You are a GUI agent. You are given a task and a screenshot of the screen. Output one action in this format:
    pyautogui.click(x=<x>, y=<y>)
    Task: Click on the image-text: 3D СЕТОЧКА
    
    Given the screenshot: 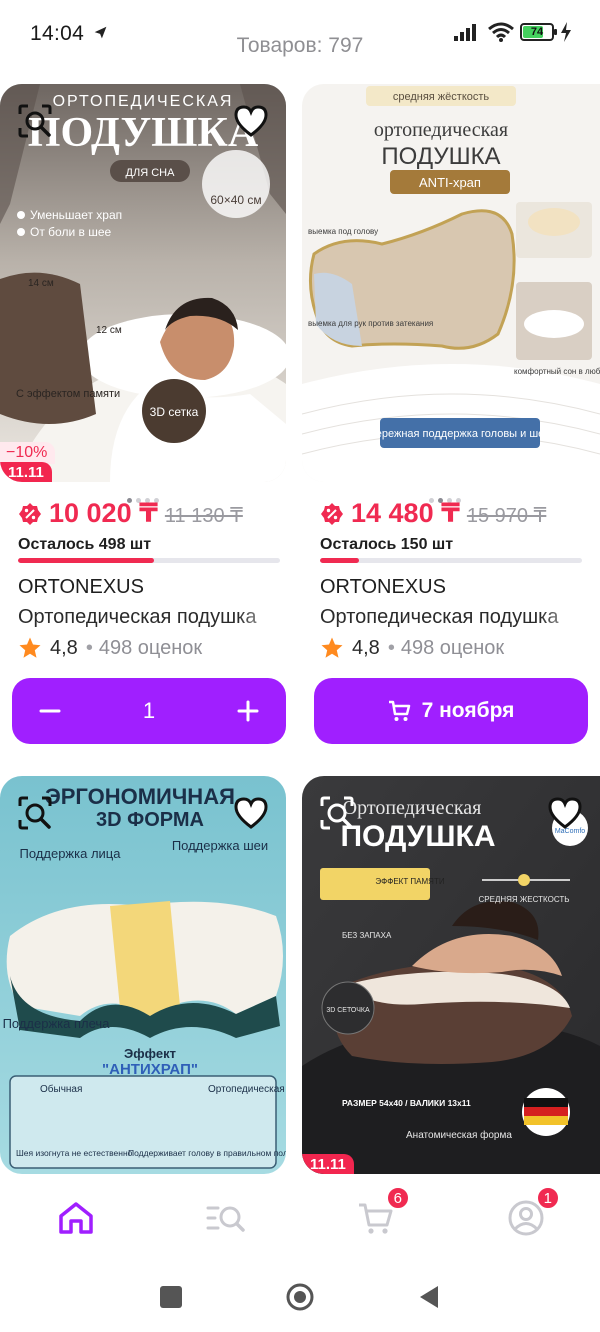 What is the action you would take?
    pyautogui.click(x=348, y=1010)
    